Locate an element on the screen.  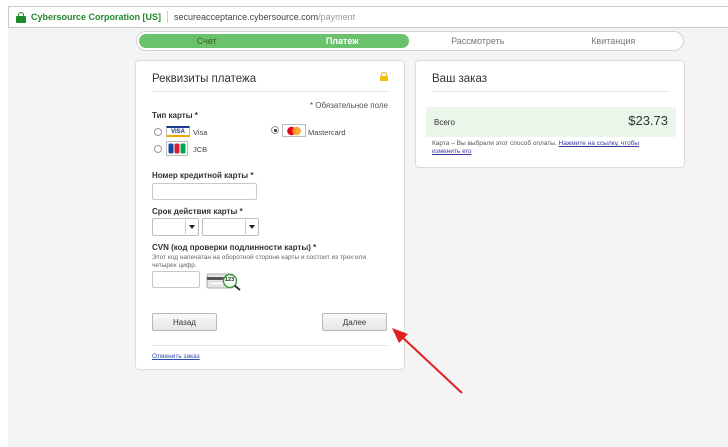
order-total-row: Всего $23.73 is located at coordinates (551, 122).